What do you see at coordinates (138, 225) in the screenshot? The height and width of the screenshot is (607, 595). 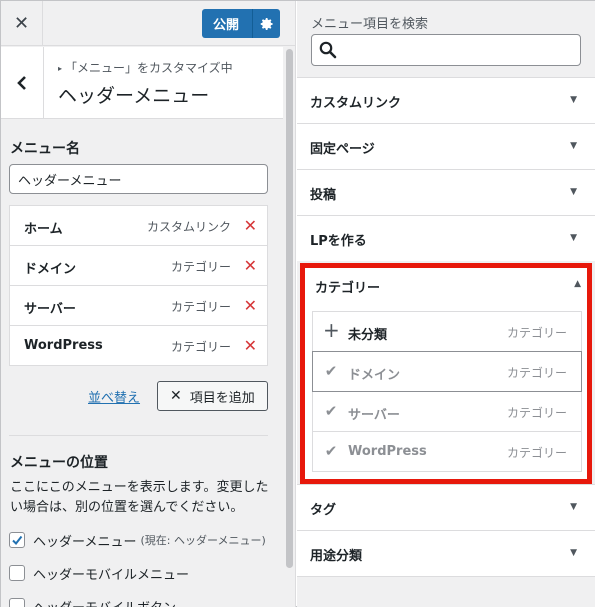 I see `menu-item: ホーム カスタムリンク ✕` at bounding box center [138, 225].